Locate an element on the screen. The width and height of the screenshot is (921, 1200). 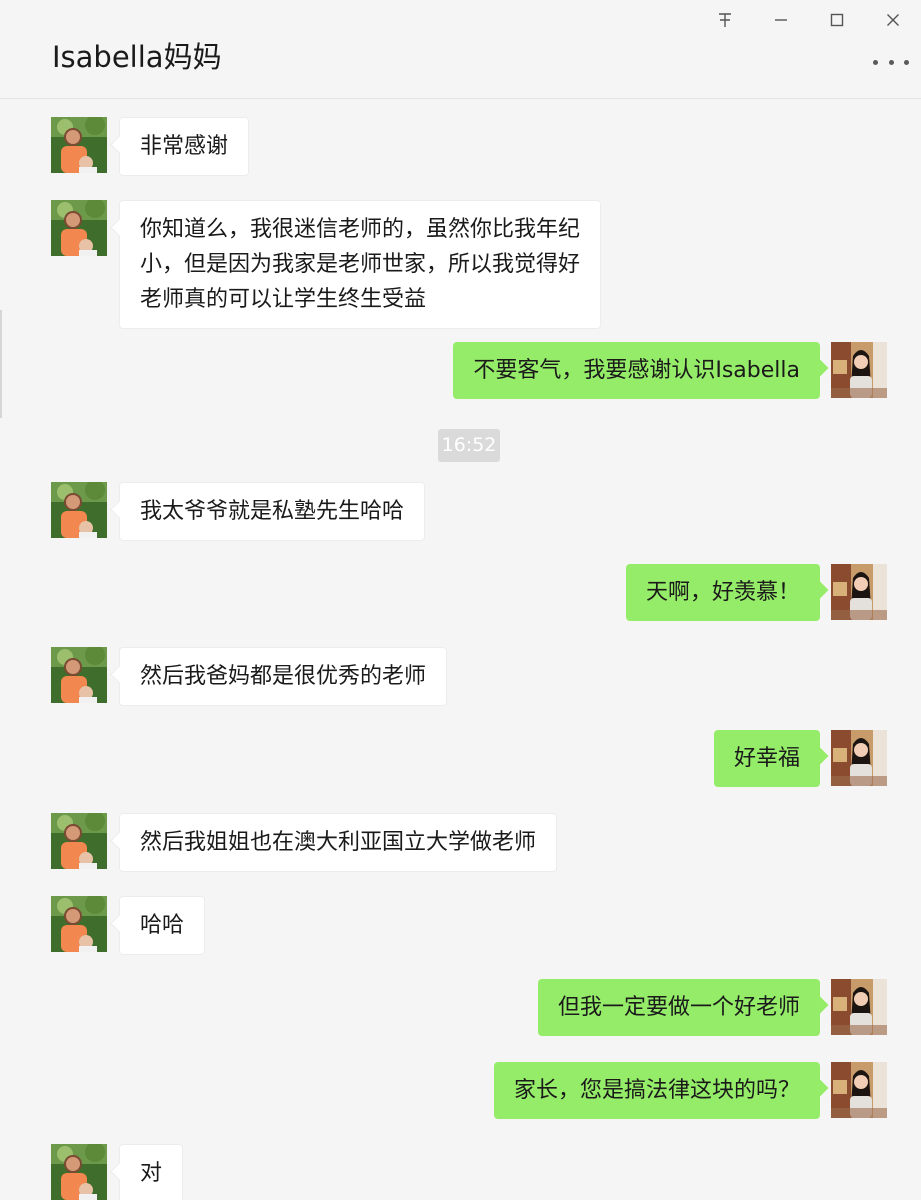
more-dots-icon is located at coordinates (891, 62).